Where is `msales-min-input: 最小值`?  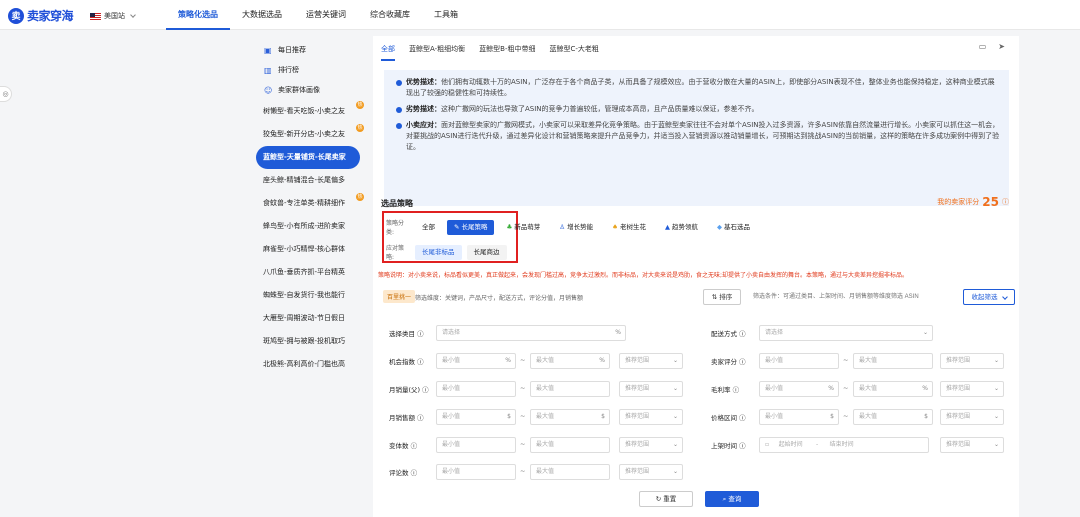
msales-min-input: 最小值 is located at coordinates (476, 389).